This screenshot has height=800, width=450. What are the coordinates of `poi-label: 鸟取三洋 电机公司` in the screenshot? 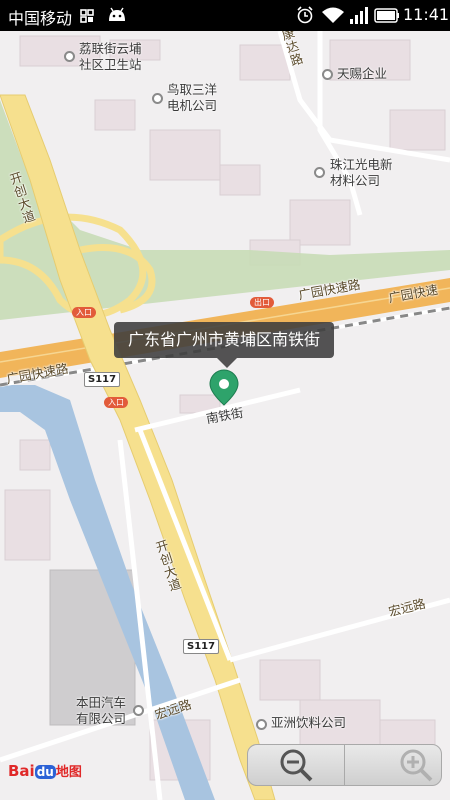 It's located at (192, 98).